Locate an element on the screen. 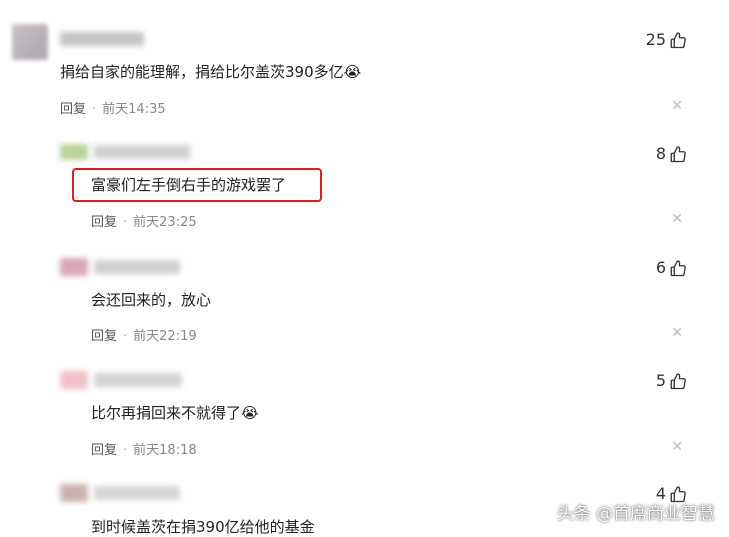 The image size is (729, 537). comment-text: 富豪们左手倒右手的游戏罢了 is located at coordinates (189, 185).